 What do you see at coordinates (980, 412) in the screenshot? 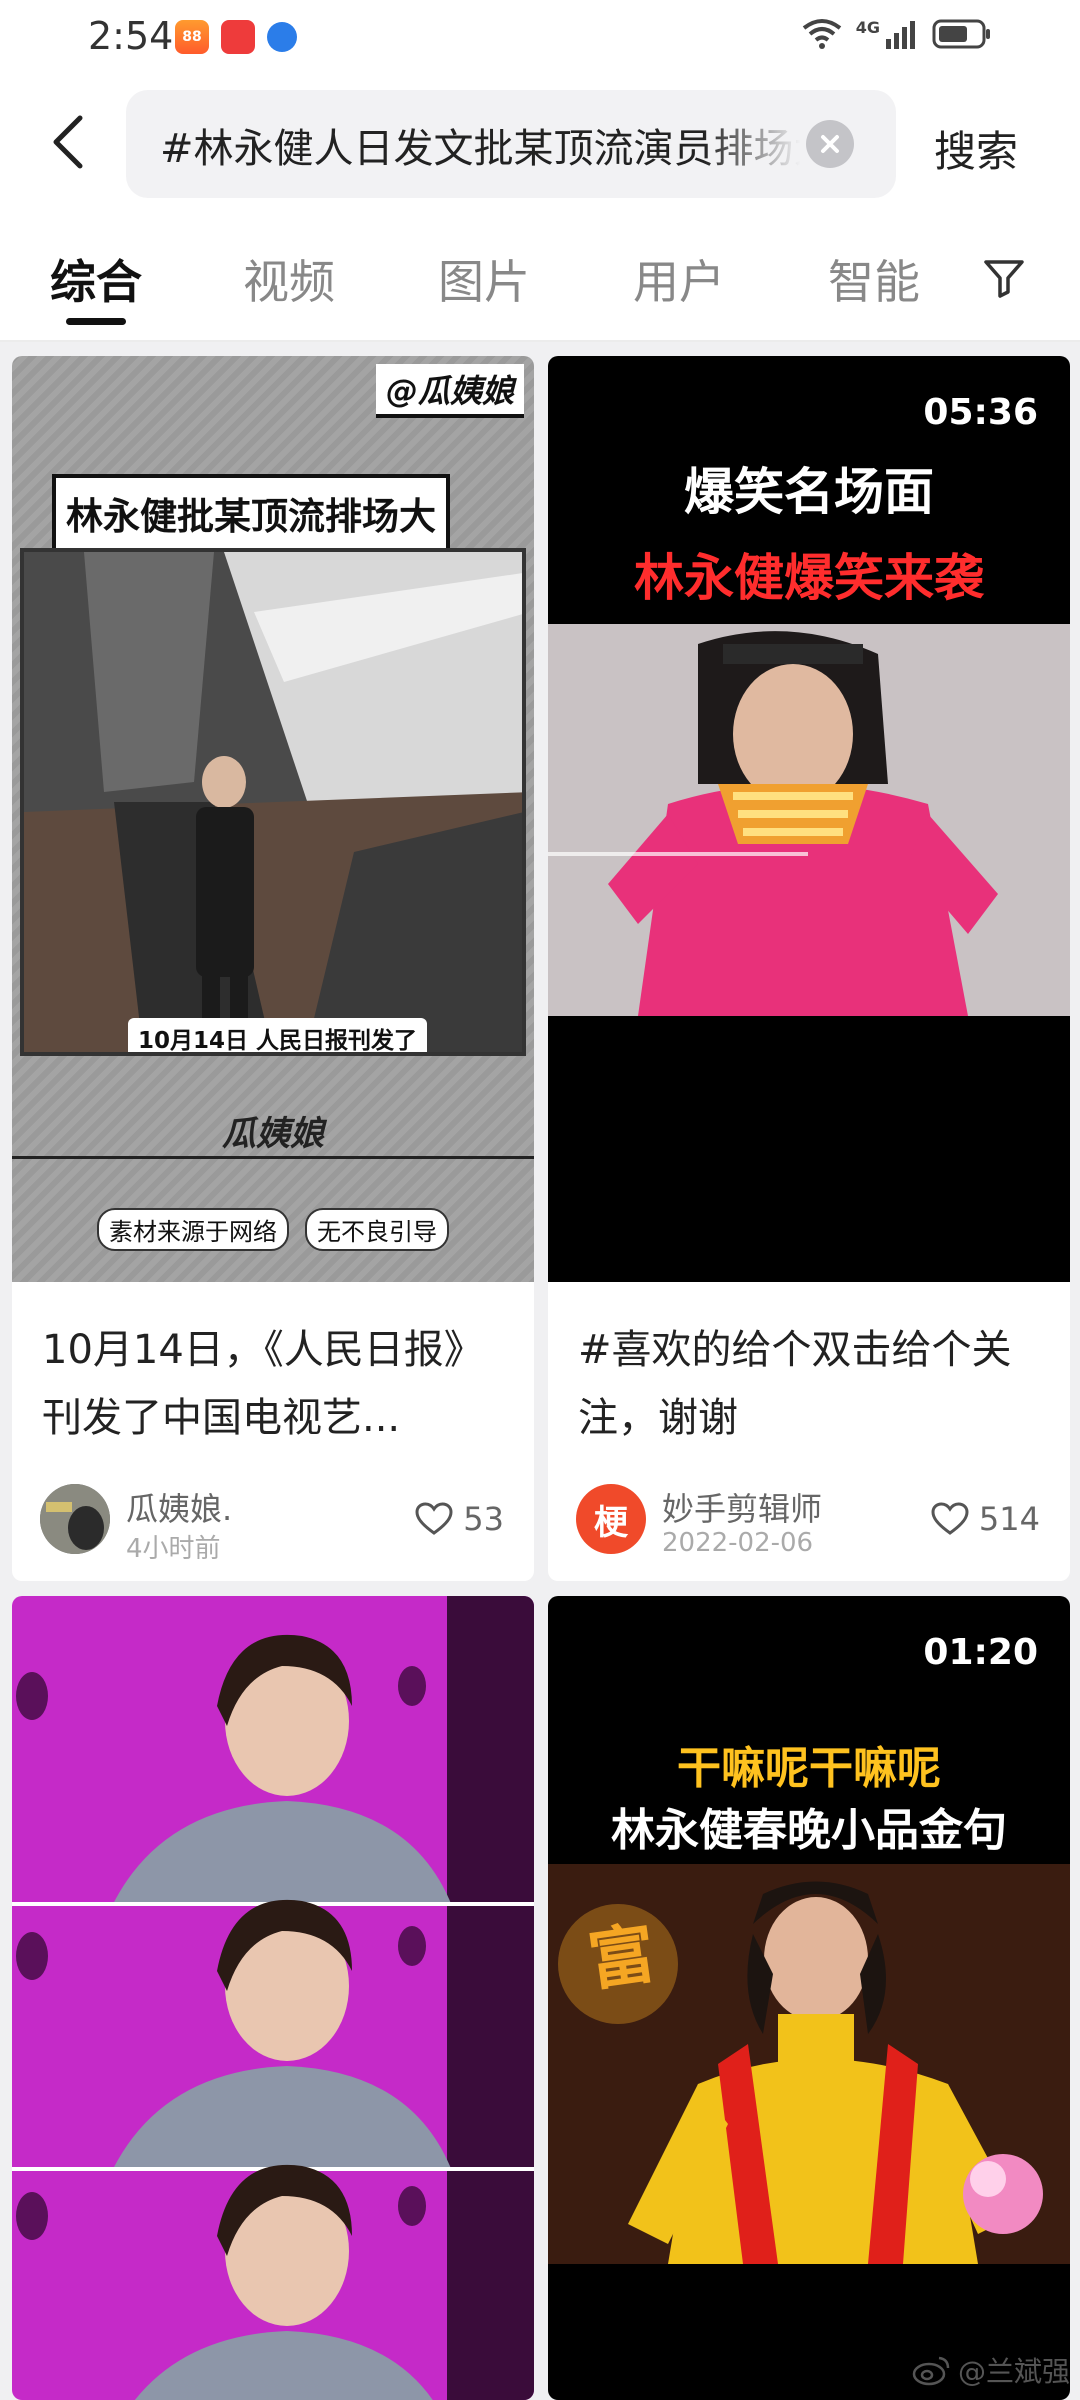
I see `video-duration: 05:36` at bounding box center [980, 412].